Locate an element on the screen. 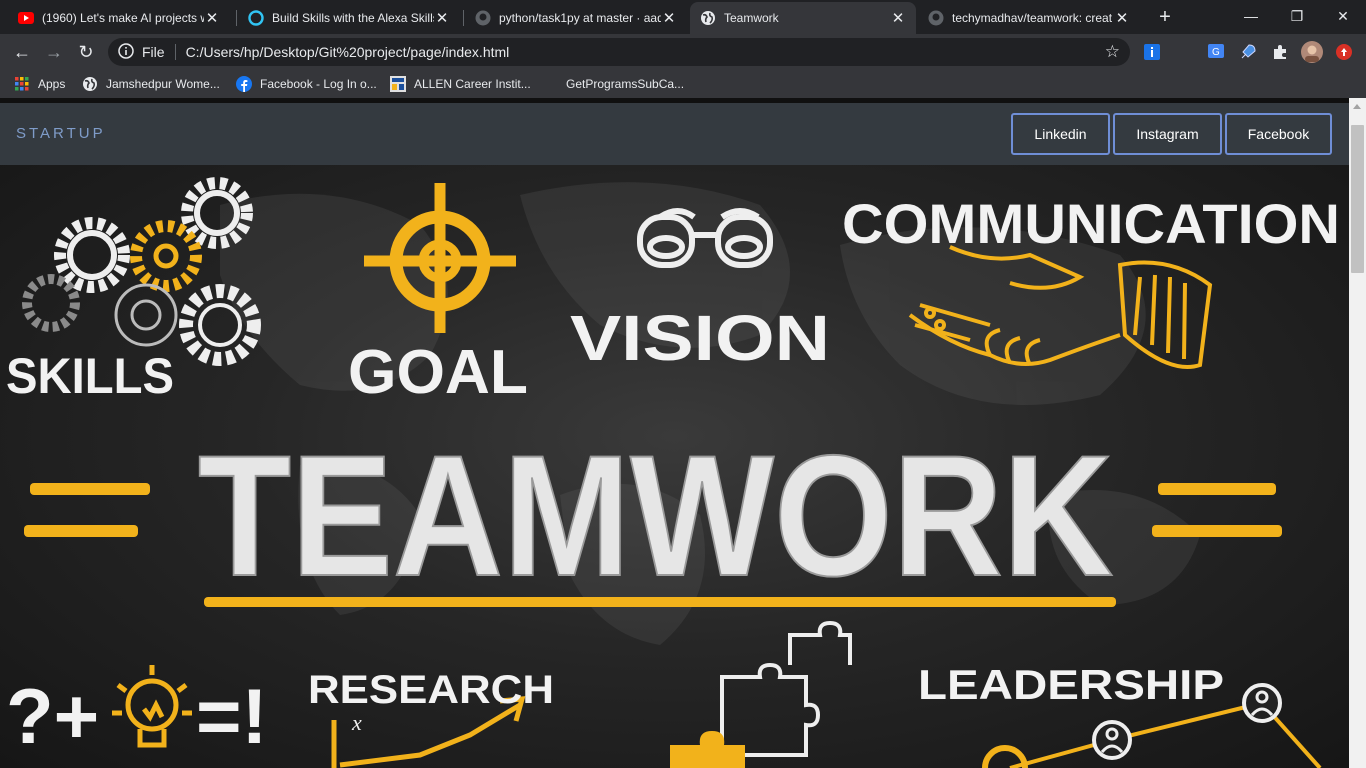 The image size is (1366, 768). idea-question-plus-text: ?+ is located at coordinates (52, 716).